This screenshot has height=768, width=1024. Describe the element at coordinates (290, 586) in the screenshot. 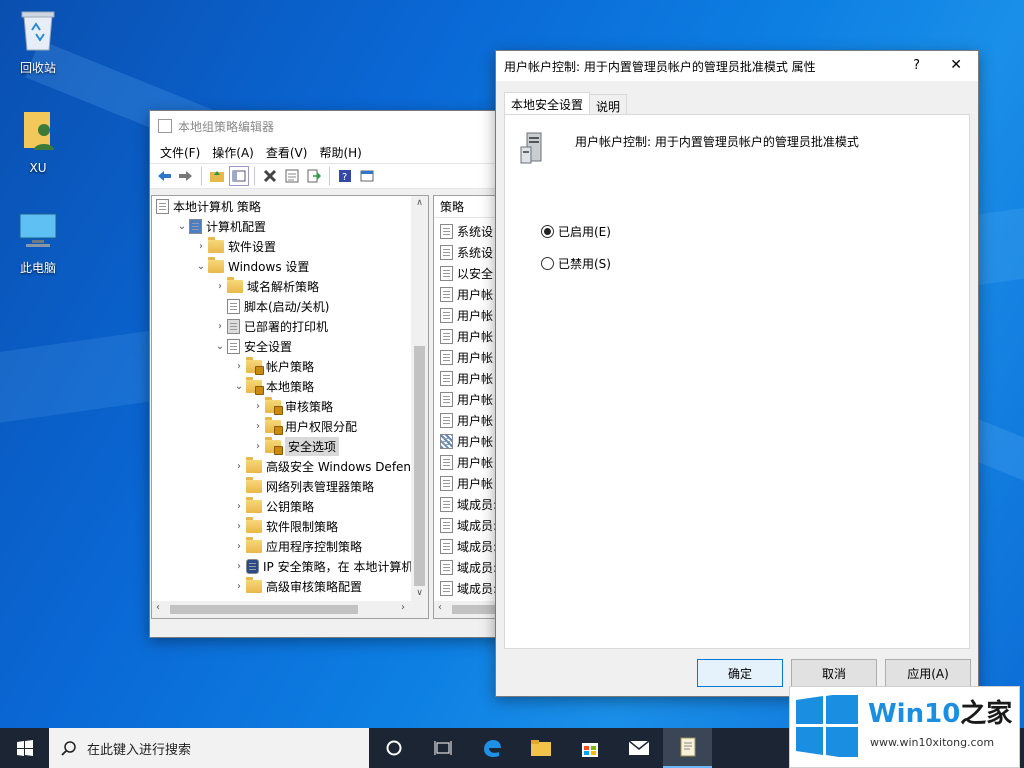

I see `tree-node: › 高级审核策略配置` at that location.